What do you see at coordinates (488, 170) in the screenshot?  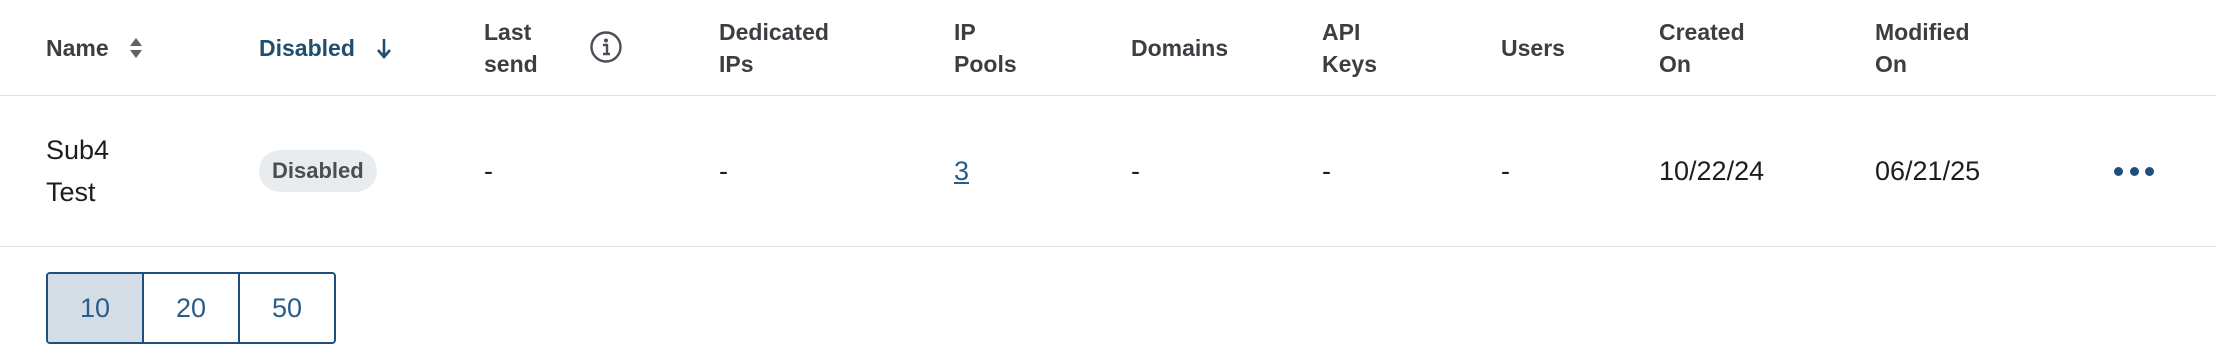 I see `last-send-value: -` at bounding box center [488, 170].